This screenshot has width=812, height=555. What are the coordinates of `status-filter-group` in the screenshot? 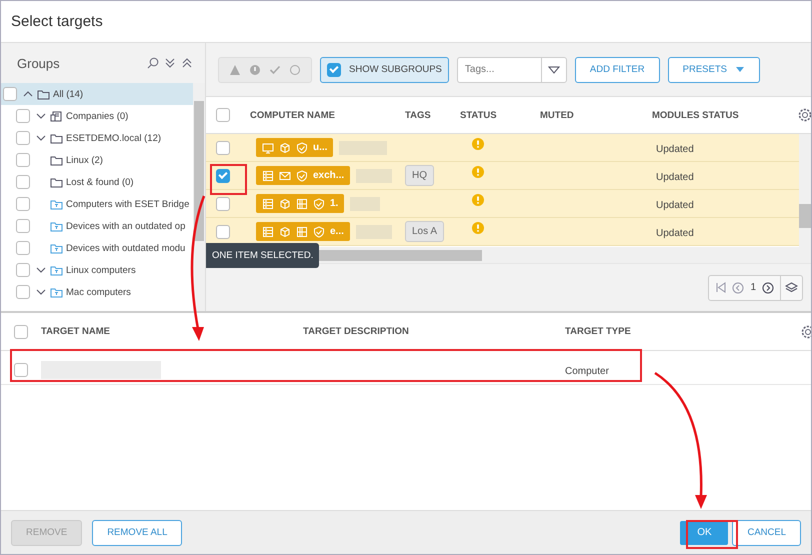 It's located at (265, 69).